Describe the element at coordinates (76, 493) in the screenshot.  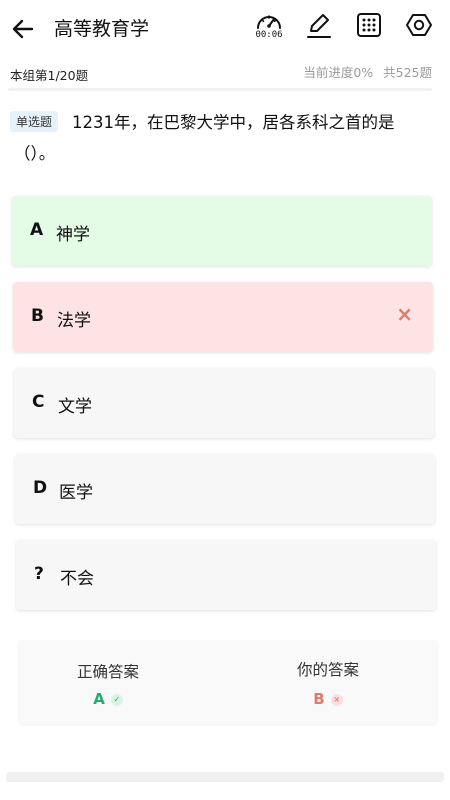
I see `option-text: 医学` at that location.